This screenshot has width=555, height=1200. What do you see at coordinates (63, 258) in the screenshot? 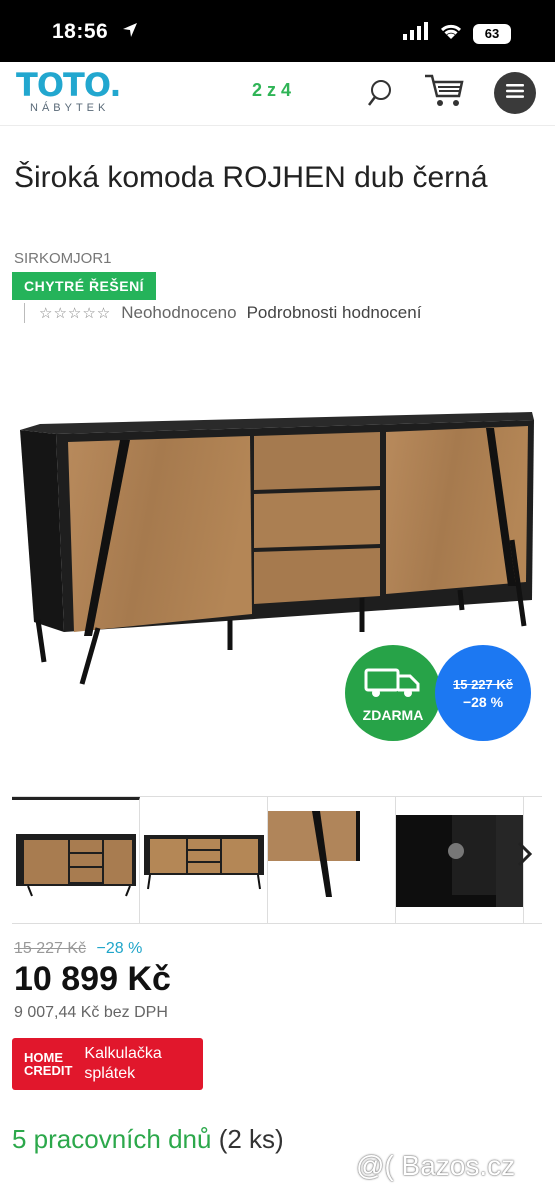
I see `product-sku: SIRKOMJOR1` at bounding box center [63, 258].